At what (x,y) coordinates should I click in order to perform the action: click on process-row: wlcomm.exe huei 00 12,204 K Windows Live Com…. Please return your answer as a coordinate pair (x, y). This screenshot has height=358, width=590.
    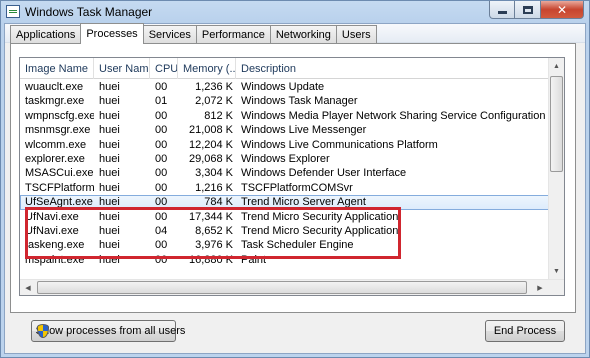
    Looking at the image, I should click on (285, 145).